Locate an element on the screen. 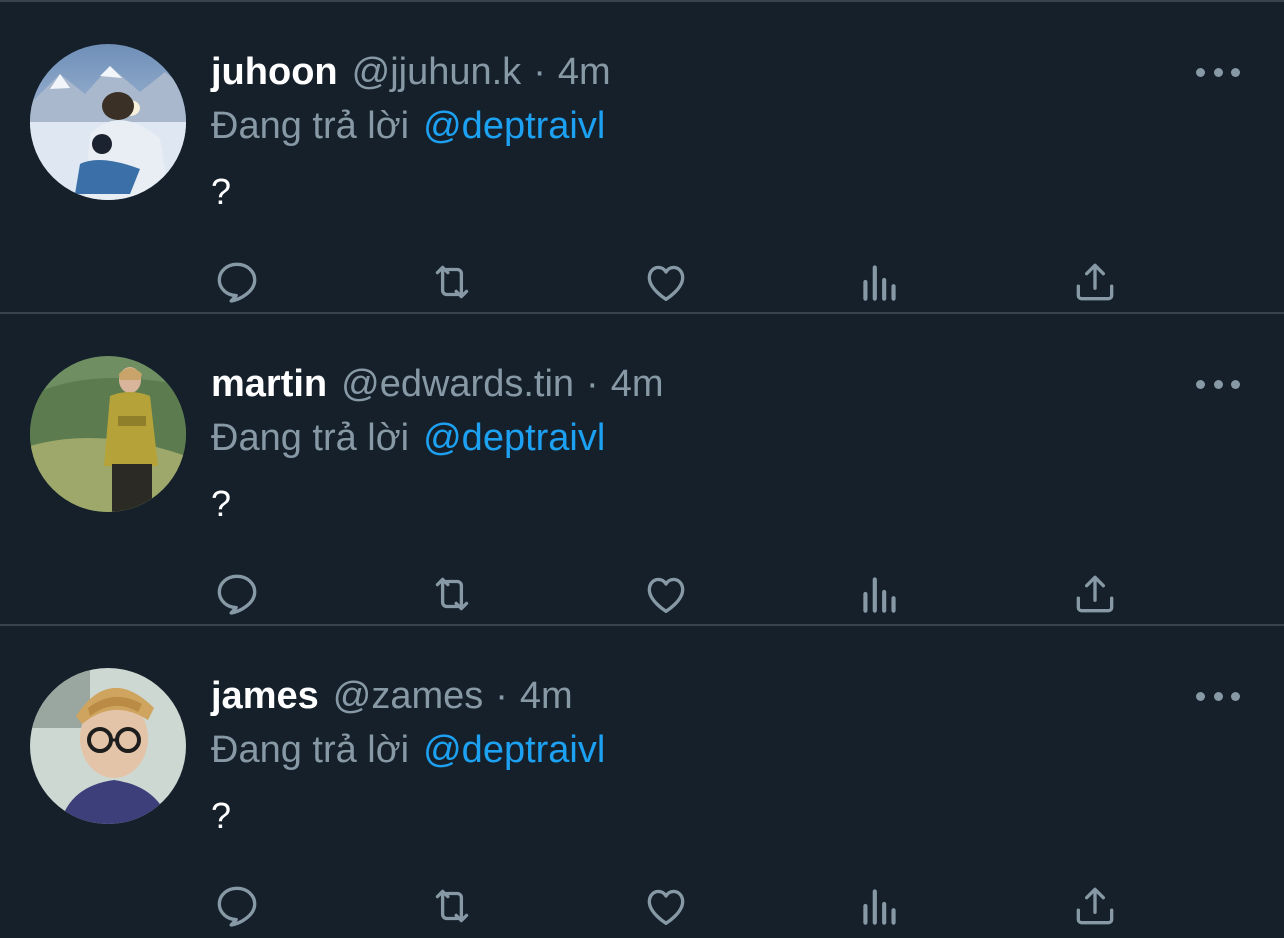 Image resolution: width=1284 pixels, height=938 pixels. tweet-header: james @zames · 4m is located at coordinates (392, 696).